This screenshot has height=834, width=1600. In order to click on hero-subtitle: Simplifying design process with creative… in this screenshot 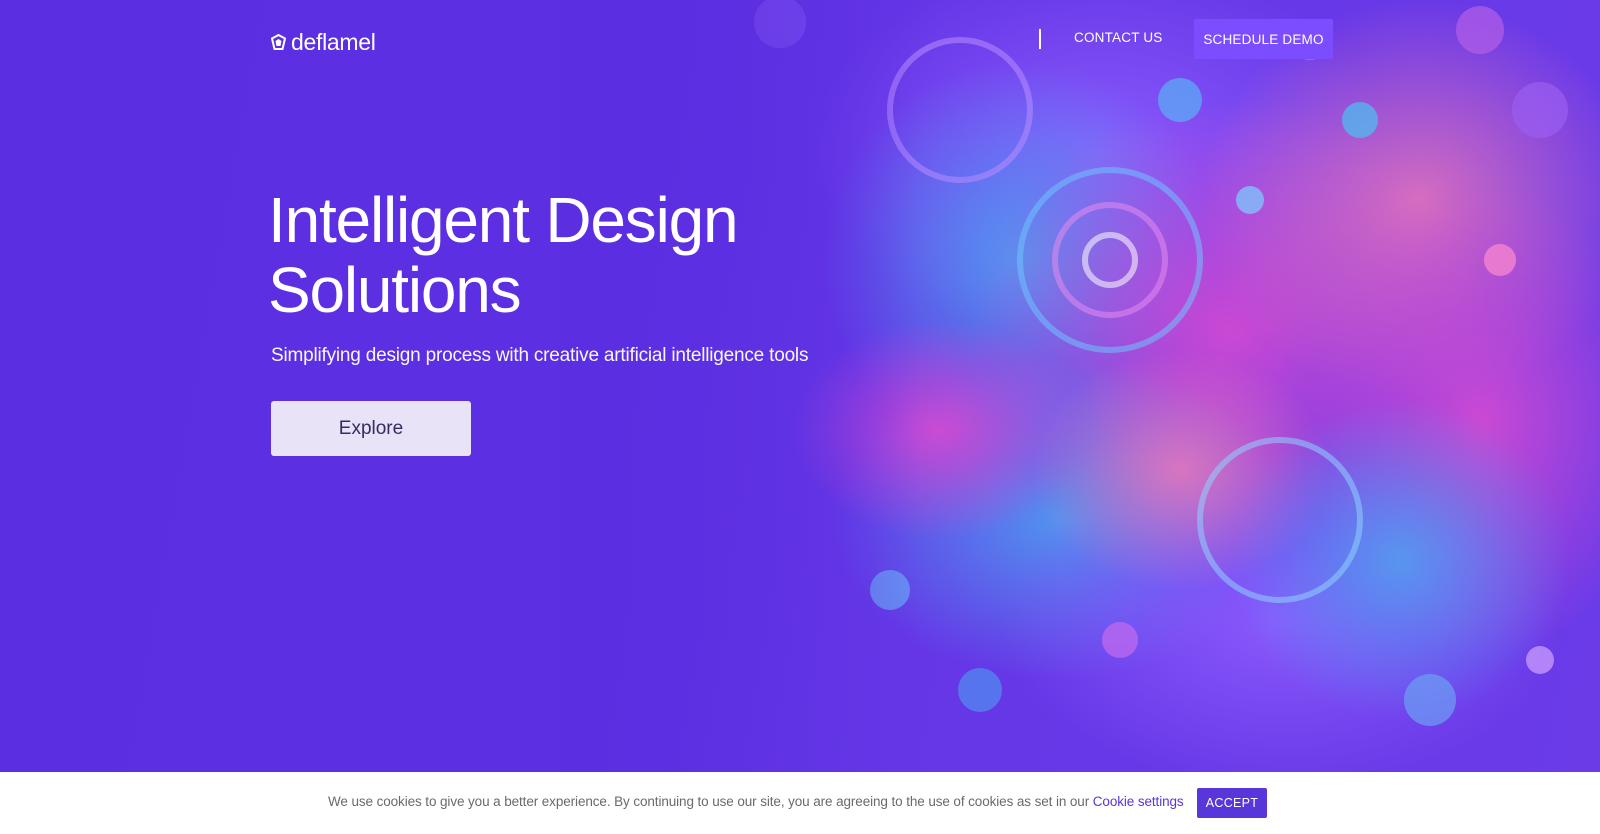, I will do `click(540, 355)`.